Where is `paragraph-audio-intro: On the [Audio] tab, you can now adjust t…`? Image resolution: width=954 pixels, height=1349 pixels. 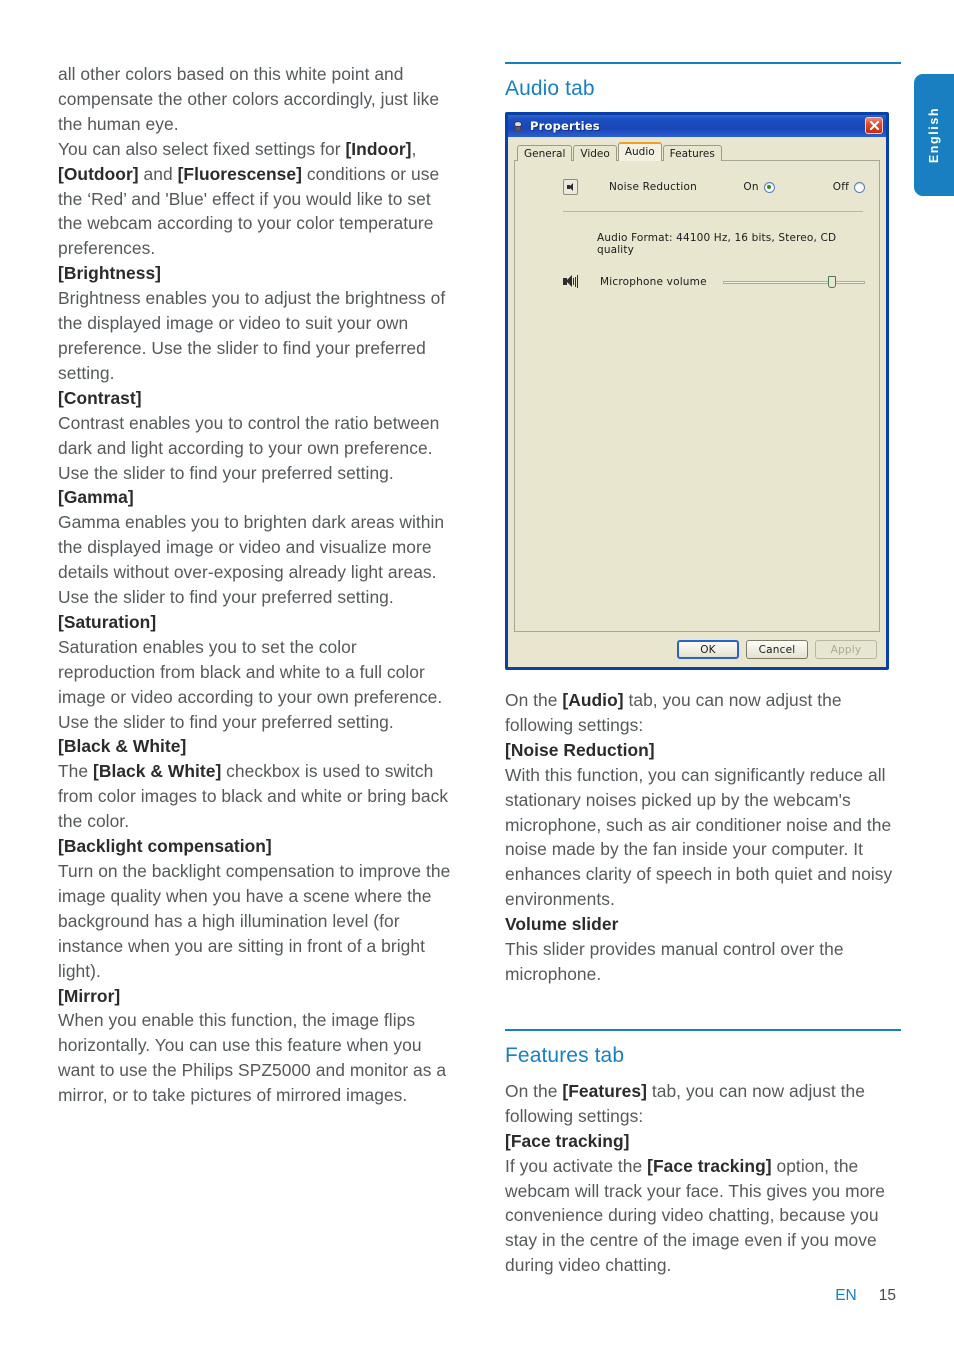
paragraph-audio-intro: On the [Audio] tab, you can now adjust t… is located at coordinates (703, 713).